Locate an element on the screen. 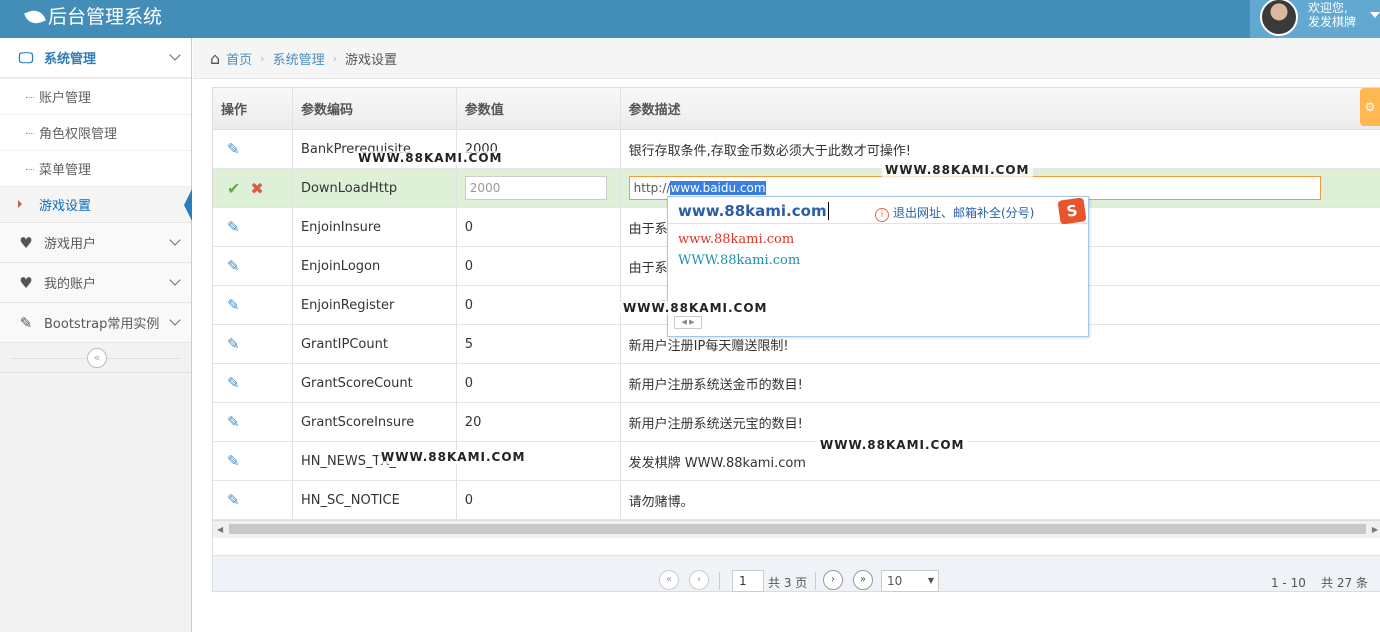 The width and height of the screenshot is (1380, 632). header-desc: 参数描述 is located at coordinates (1000, 108).